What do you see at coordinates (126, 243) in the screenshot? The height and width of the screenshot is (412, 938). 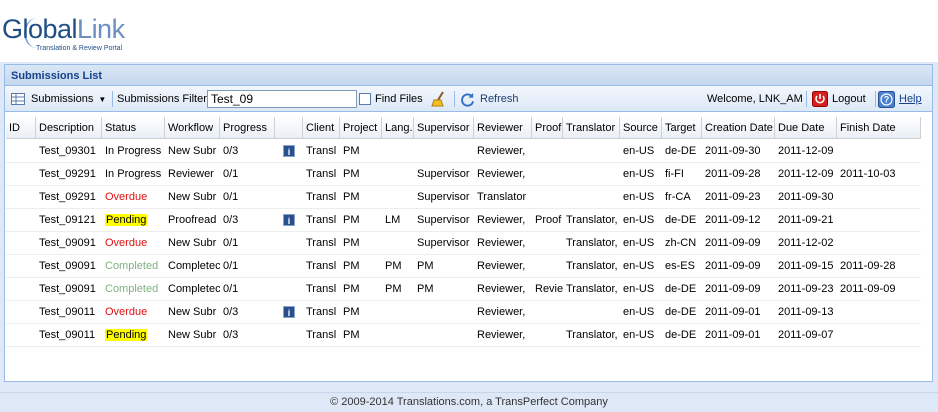 I see `status-text: Overdue` at bounding box center [126, 243].